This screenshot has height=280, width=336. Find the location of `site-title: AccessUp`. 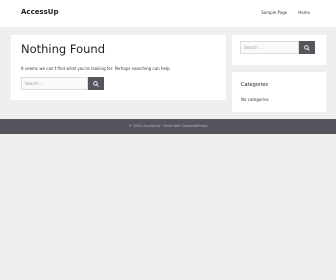

site-title: AccessUp is located at coordinates (40, 12).